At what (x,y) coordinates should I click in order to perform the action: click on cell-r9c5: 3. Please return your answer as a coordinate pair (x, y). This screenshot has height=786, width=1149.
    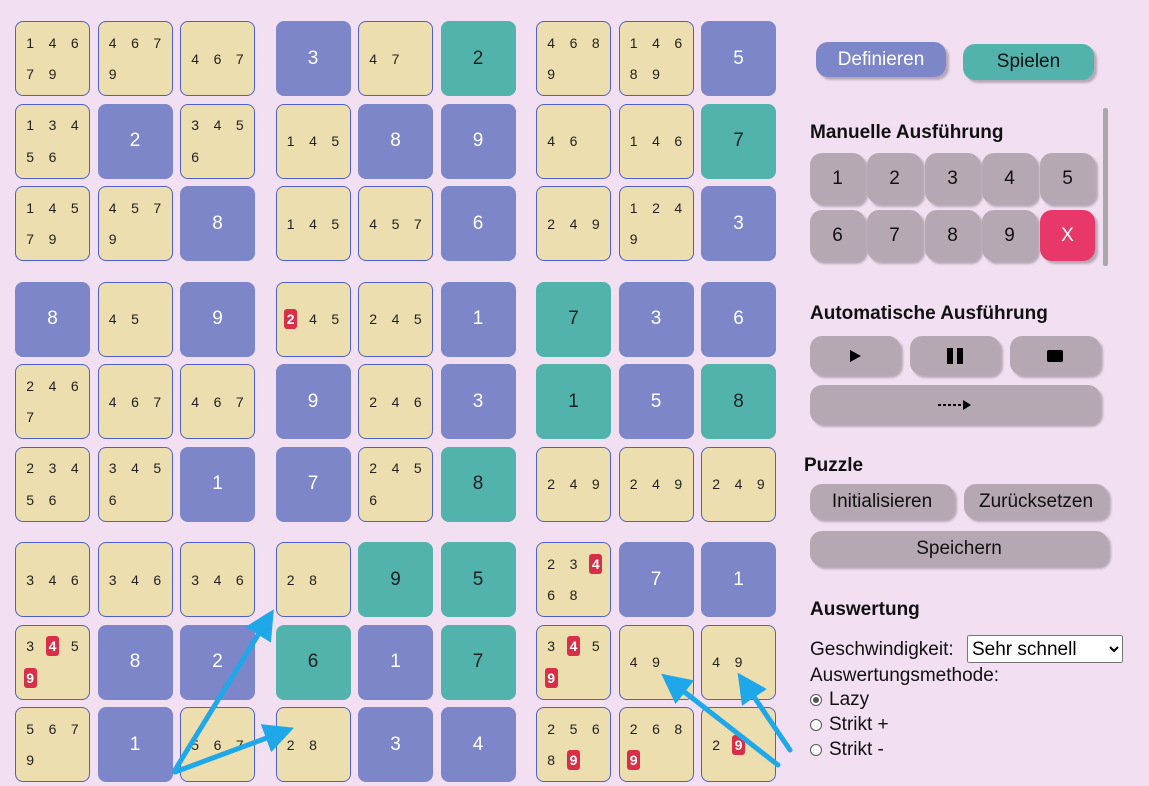
    Looking at the image, I should click on (395, 744).